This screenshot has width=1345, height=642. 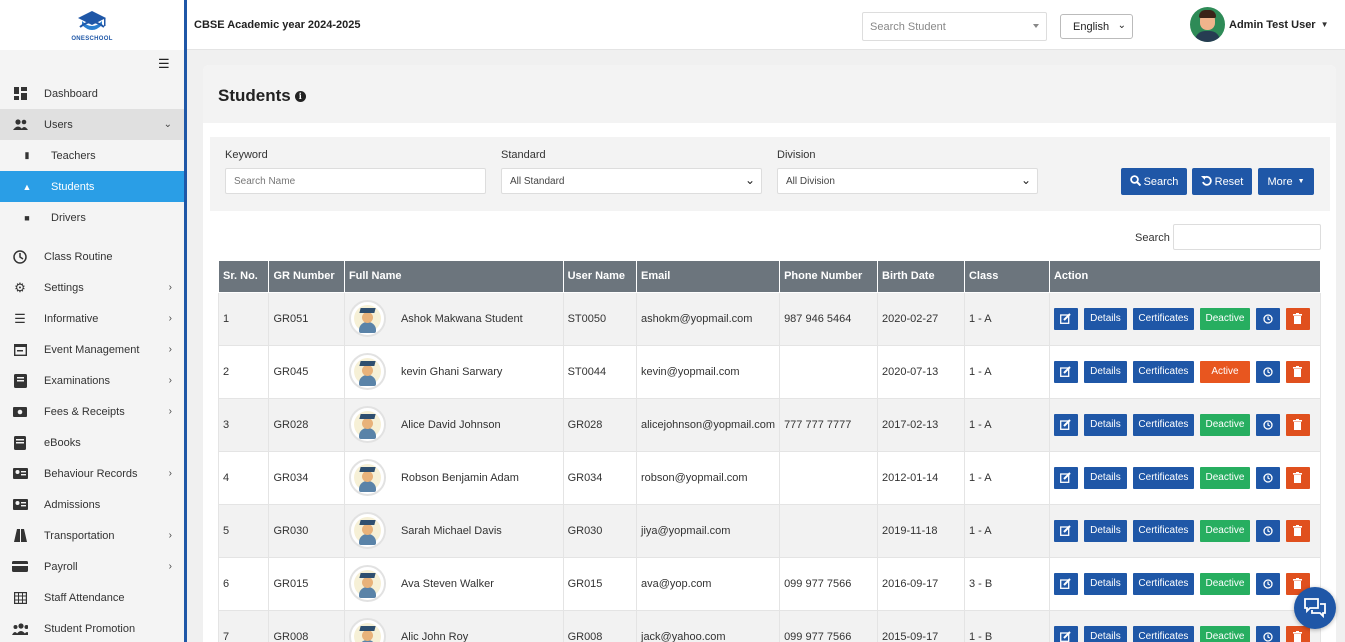 What do you see at coordinates (92, 93) in the screenshot?
I see `sidebar-item-dashboard: Dashboard` at bounding box center [92, 93].